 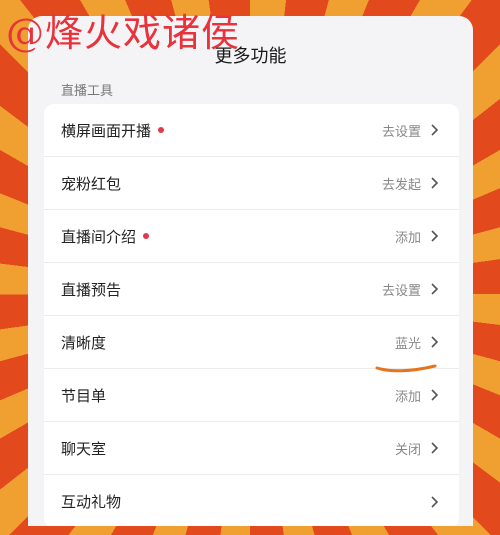 What do you see at coordinates (407, 344) in the screenshot?
I see `row-value: 蓝光` at bounding box center [407, 344].